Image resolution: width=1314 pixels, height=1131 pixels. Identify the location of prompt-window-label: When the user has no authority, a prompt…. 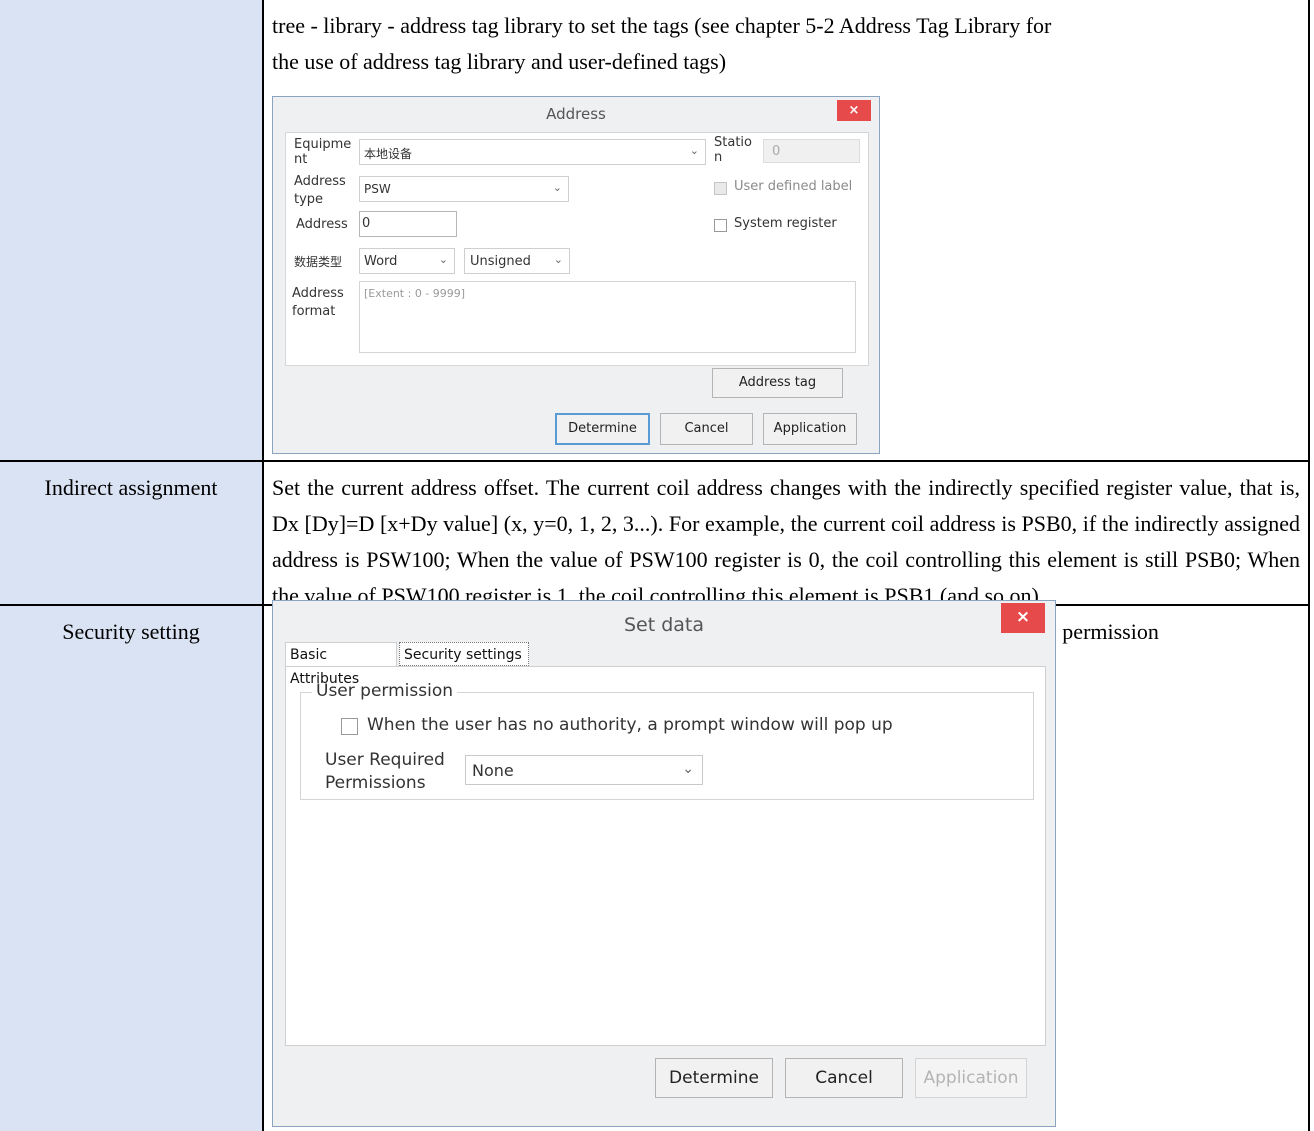
(630, 725).